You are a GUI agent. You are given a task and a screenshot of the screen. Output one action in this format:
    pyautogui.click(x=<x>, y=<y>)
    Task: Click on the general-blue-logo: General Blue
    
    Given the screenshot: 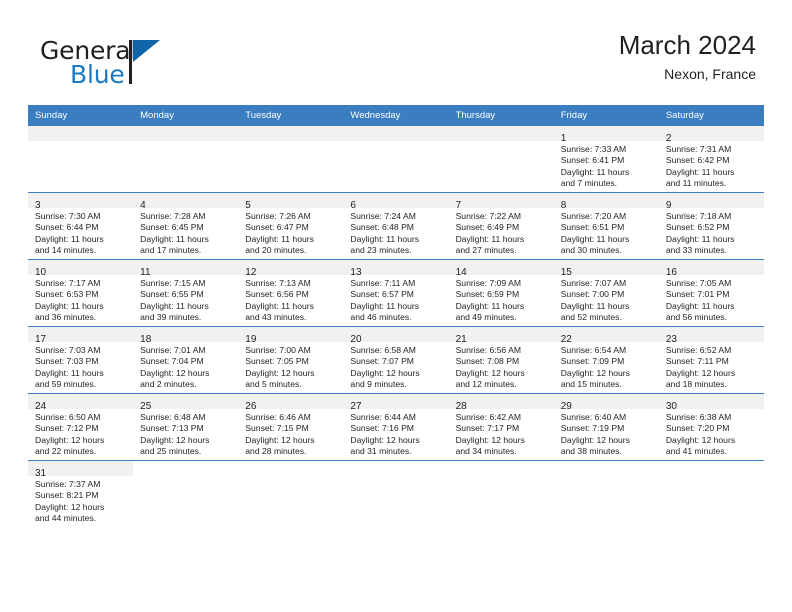 What is the action you would take?
    pyautogui.click(x=140, y=65)
    